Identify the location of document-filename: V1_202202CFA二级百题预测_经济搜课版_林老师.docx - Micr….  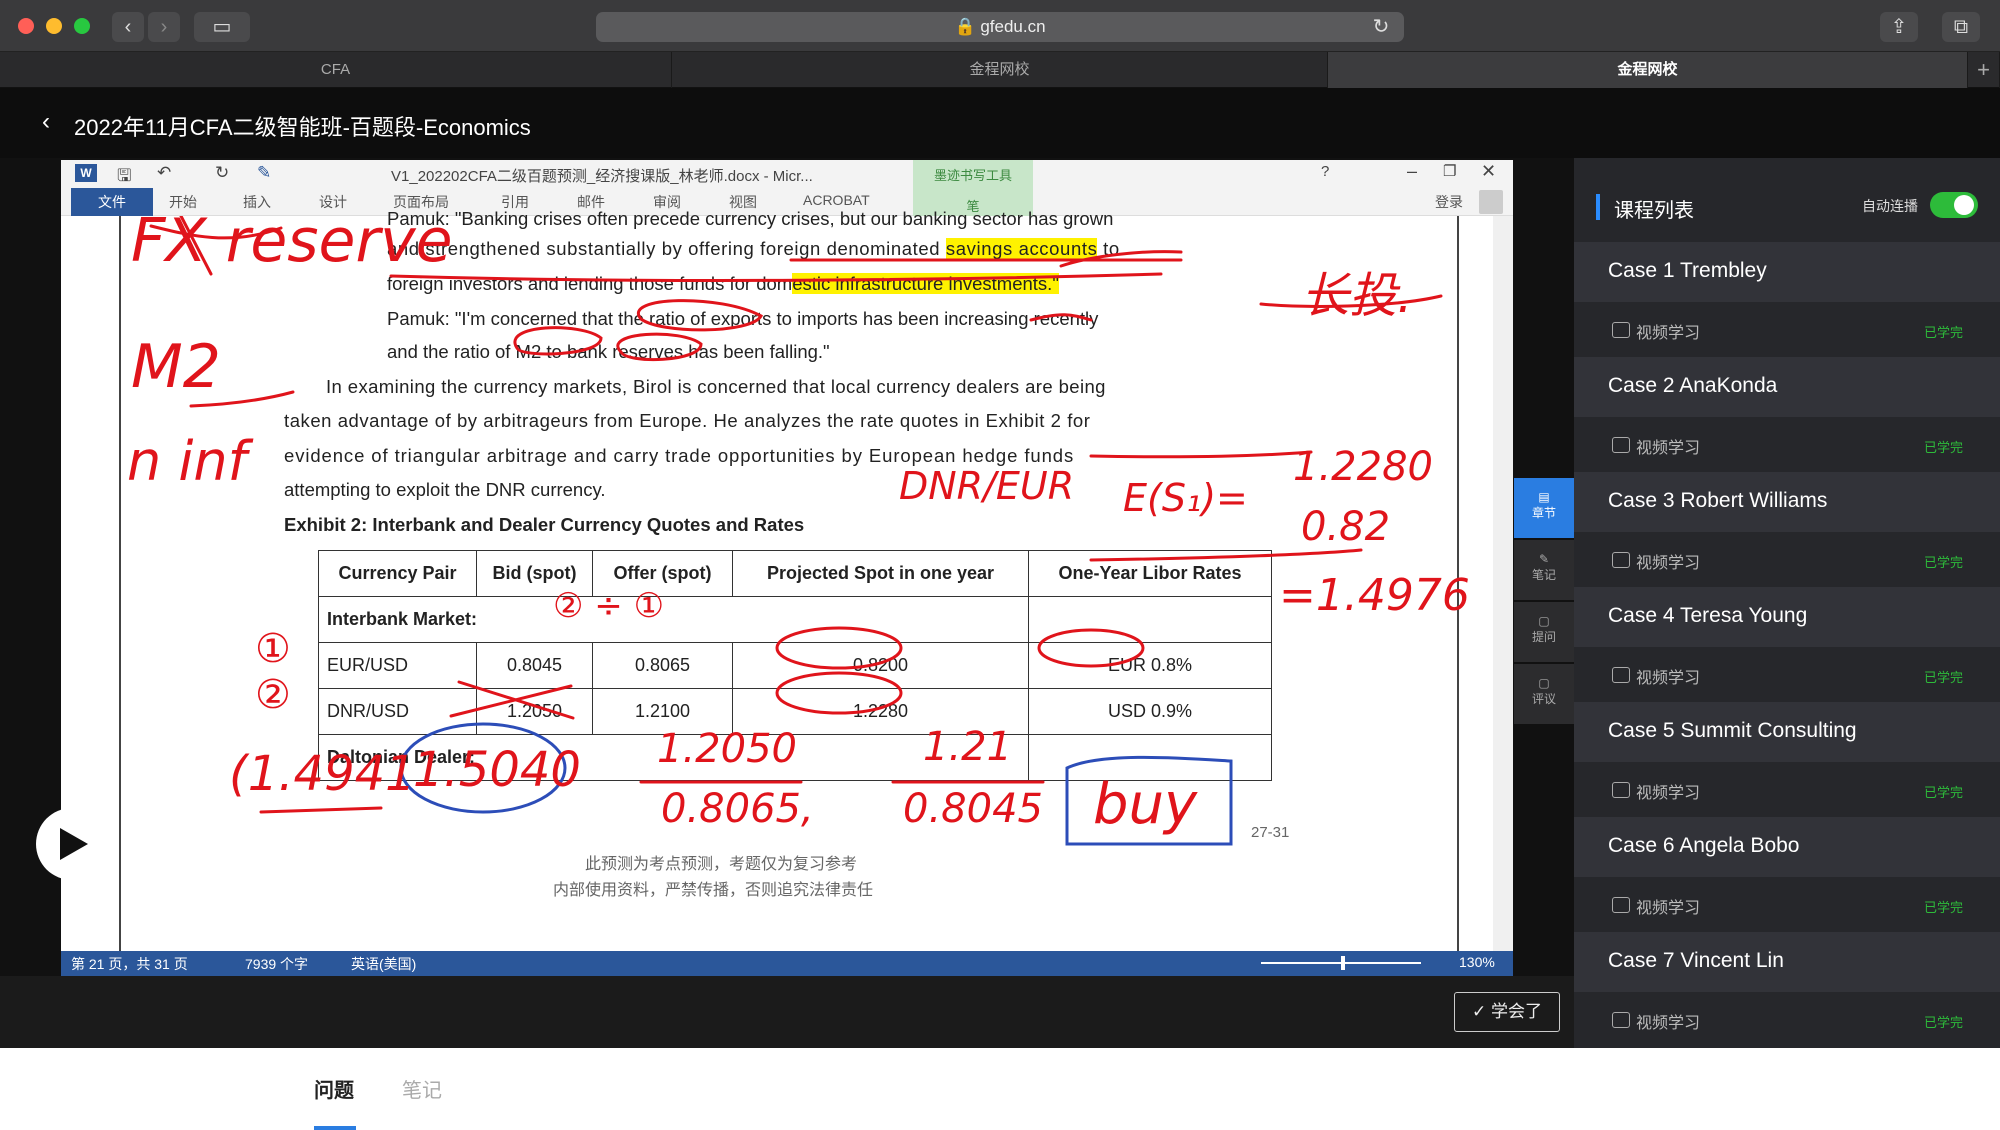
(602, 176).